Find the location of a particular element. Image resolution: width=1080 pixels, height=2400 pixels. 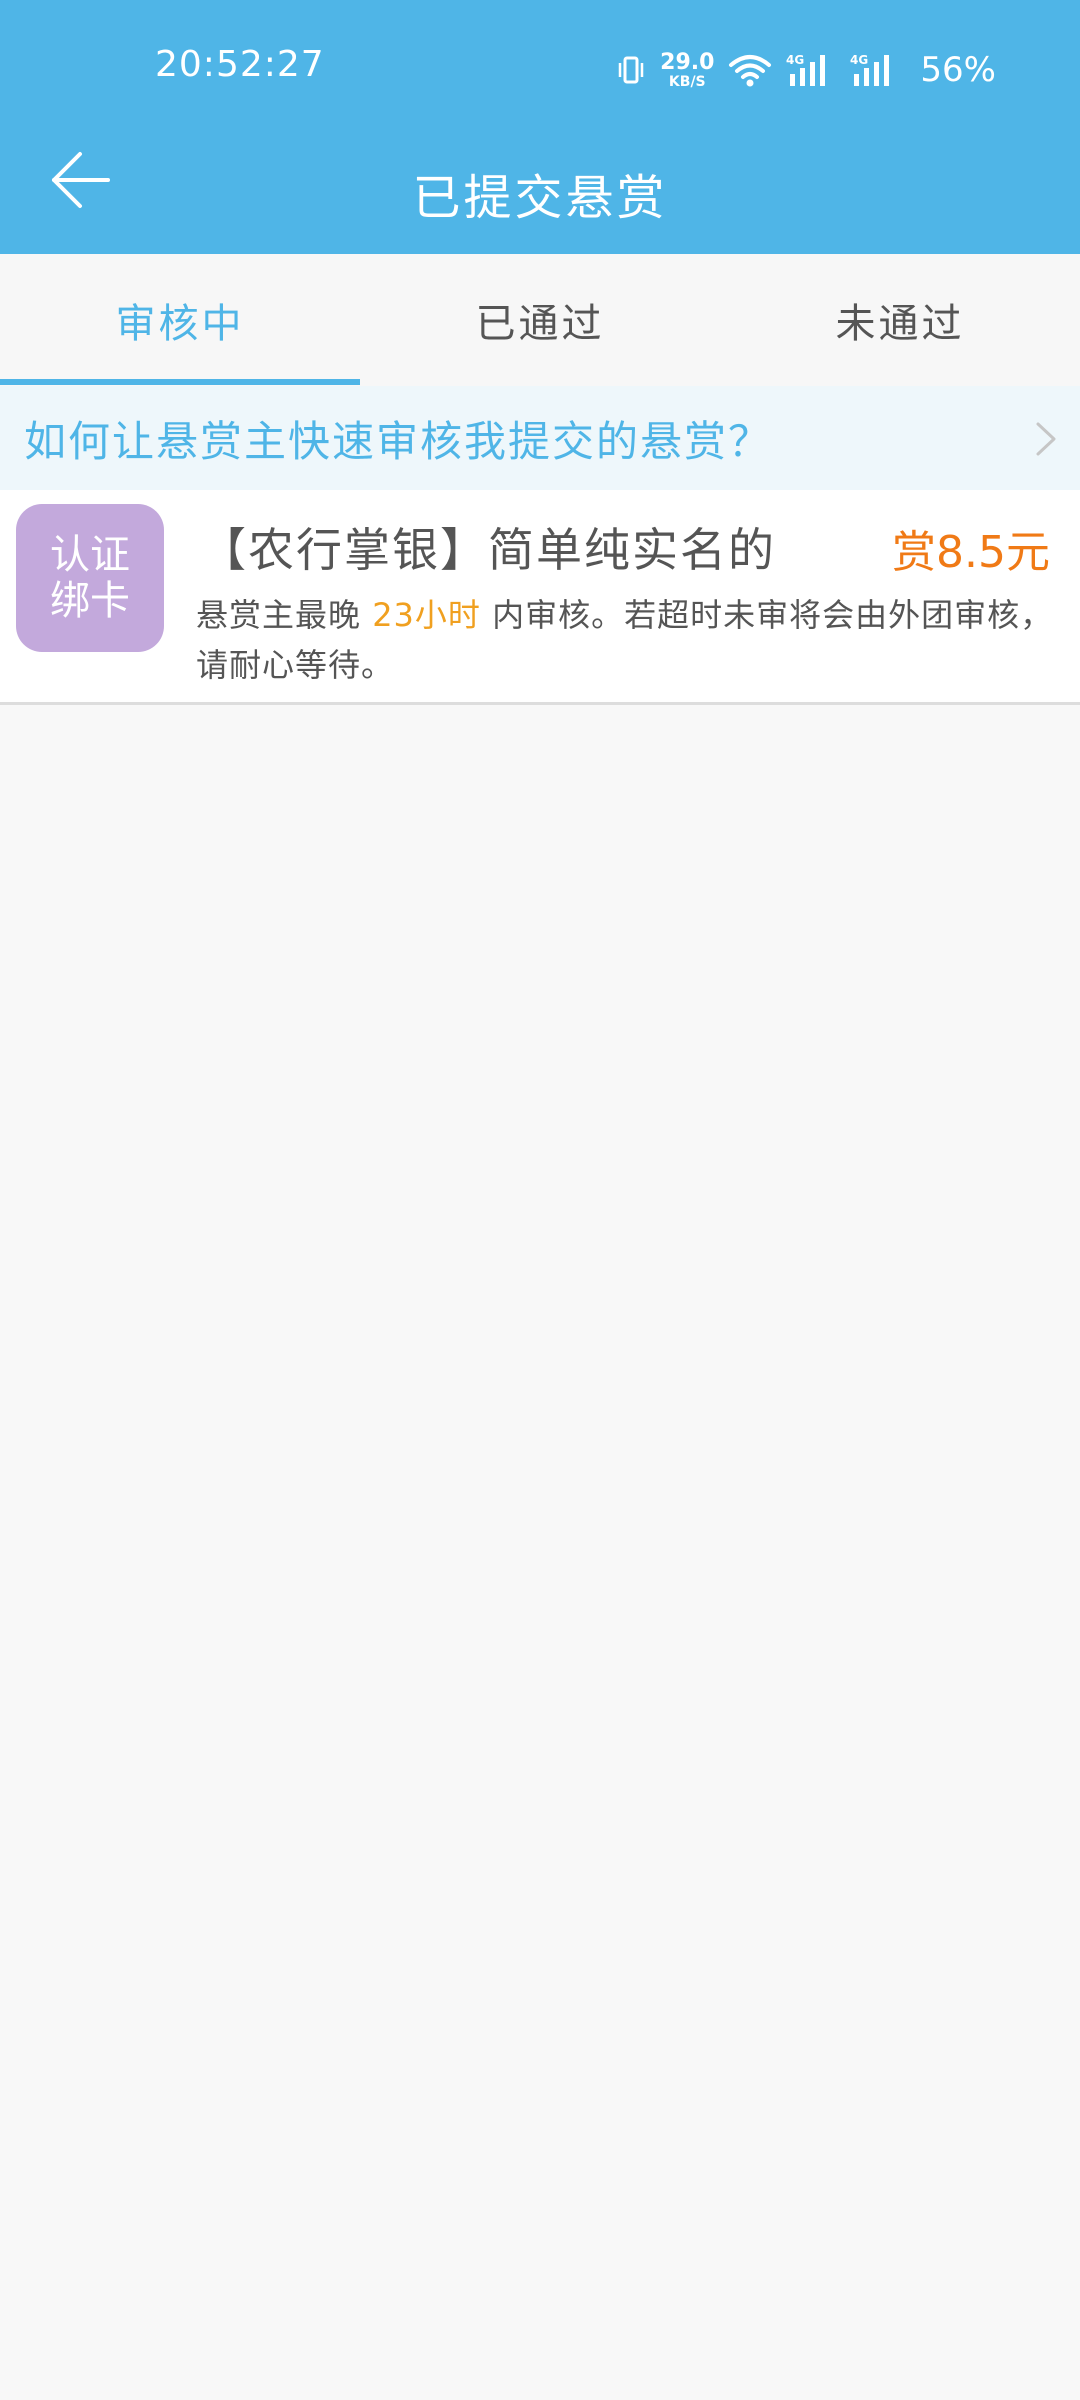

task-thumbnail-line2: 绑卡 is located at coordinates (90, 601).